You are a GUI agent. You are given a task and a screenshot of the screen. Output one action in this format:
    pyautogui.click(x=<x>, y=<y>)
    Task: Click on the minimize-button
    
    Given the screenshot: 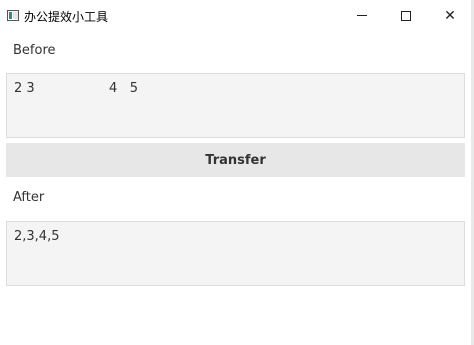 What is the action you would take?
    pyautogui.click(x=362, y=15)
    